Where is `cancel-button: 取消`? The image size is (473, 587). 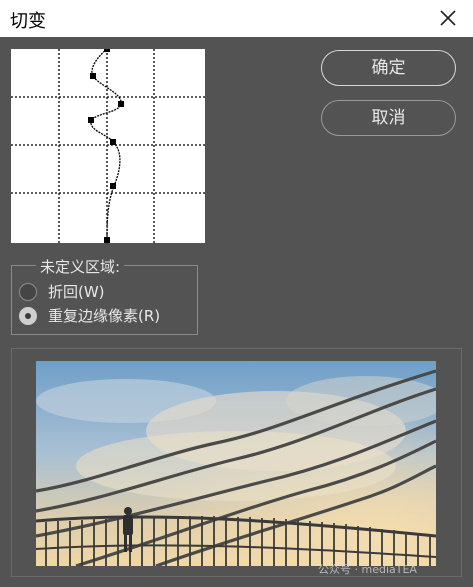 cancel-button: 取消 is located at coordinates (388, 118).